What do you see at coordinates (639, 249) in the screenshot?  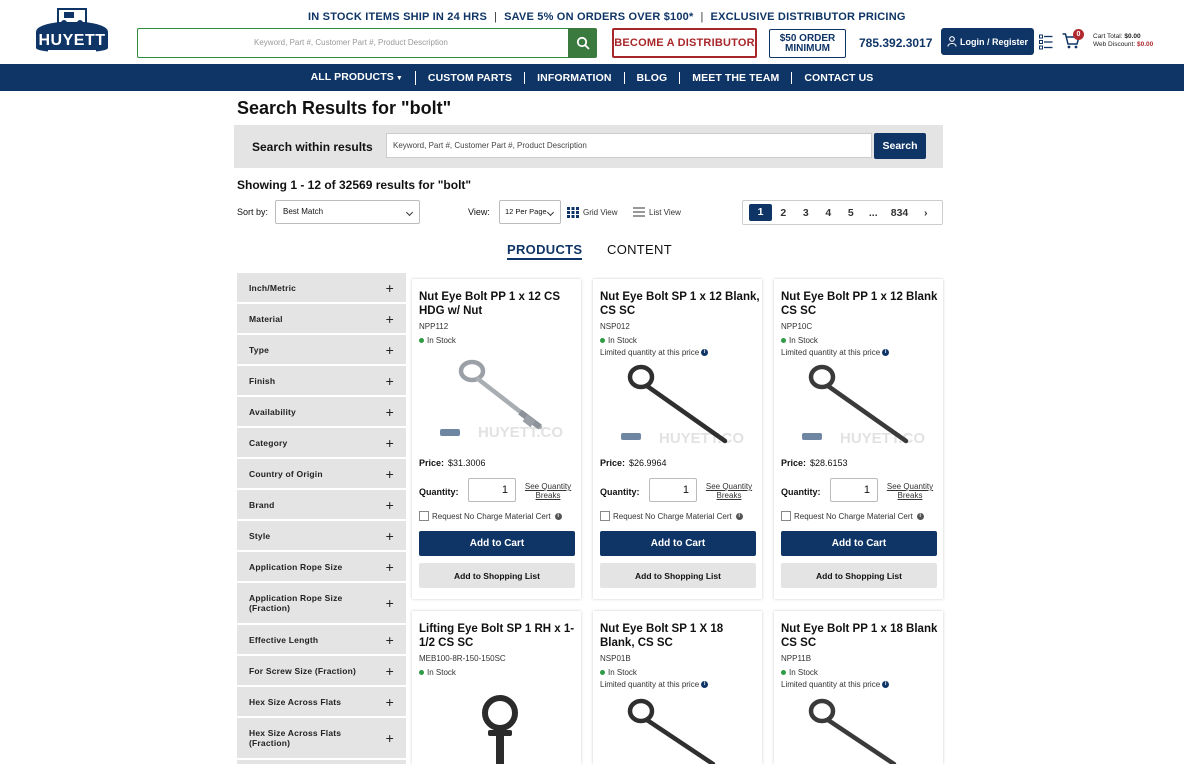 I see `tab-content: CONTENT` at bounding box center [639, 249].